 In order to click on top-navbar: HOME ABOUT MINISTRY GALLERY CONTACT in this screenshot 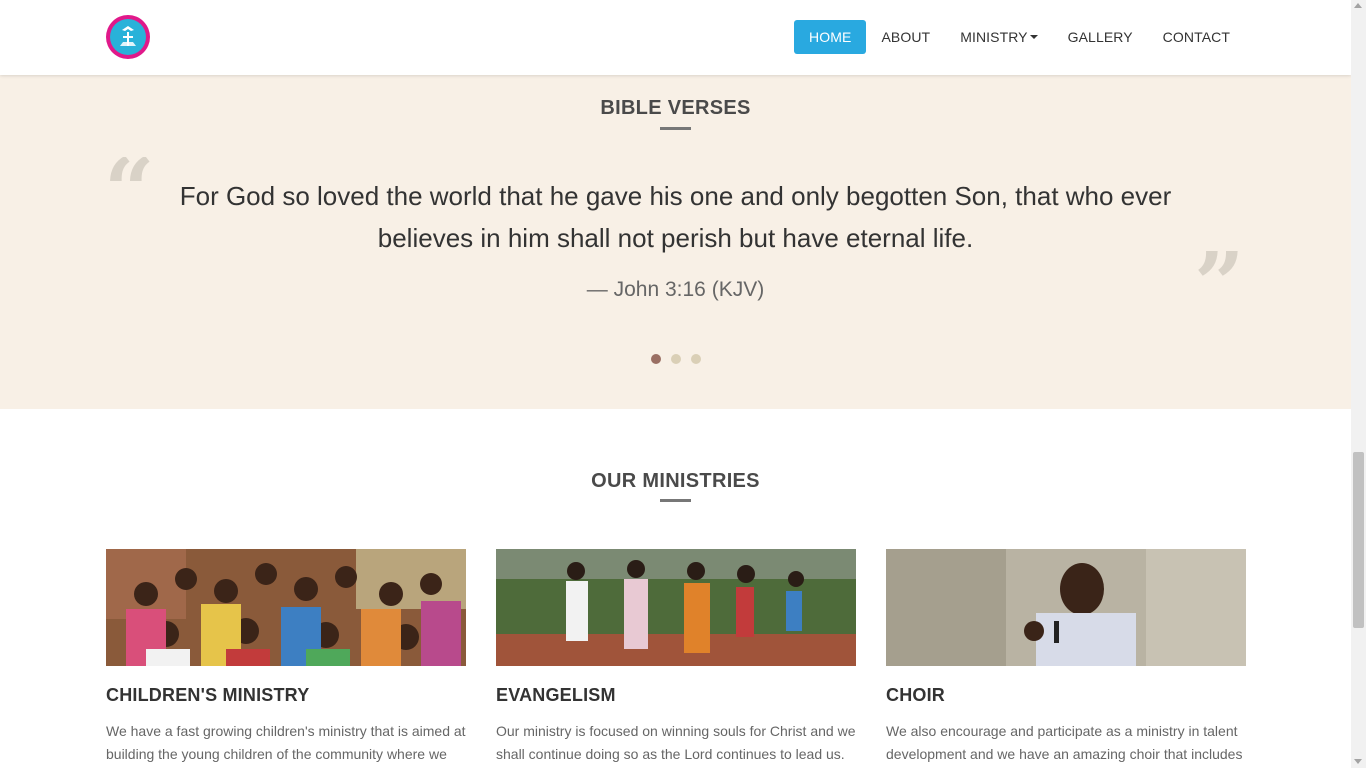, I will do `click(675, 37)`.